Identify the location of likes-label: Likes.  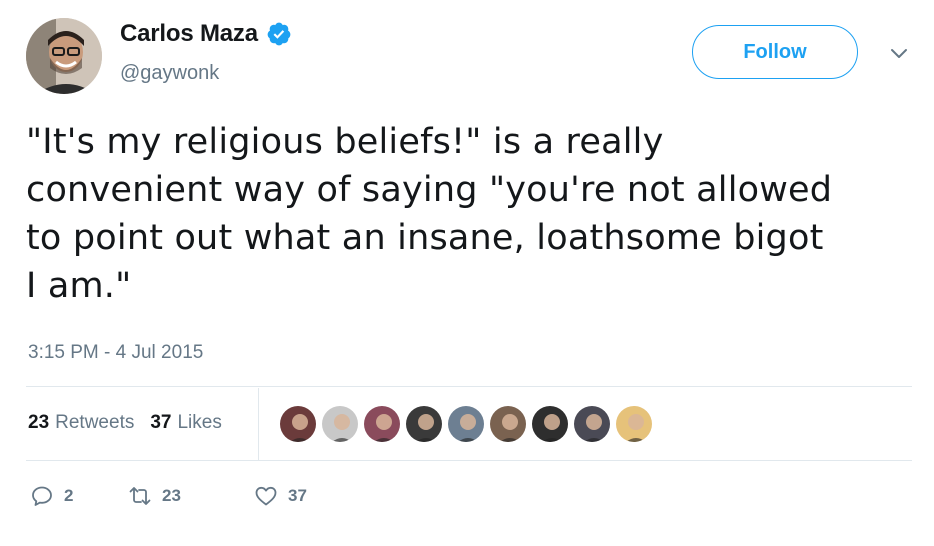
(199, 422).